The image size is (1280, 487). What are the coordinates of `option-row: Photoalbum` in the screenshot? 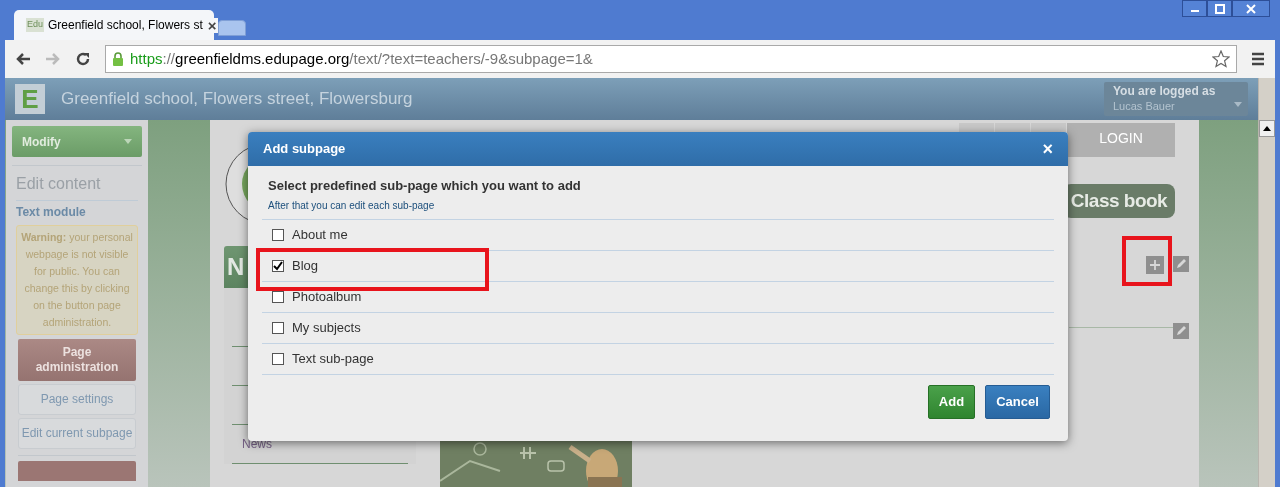 It's located at (658, 297).